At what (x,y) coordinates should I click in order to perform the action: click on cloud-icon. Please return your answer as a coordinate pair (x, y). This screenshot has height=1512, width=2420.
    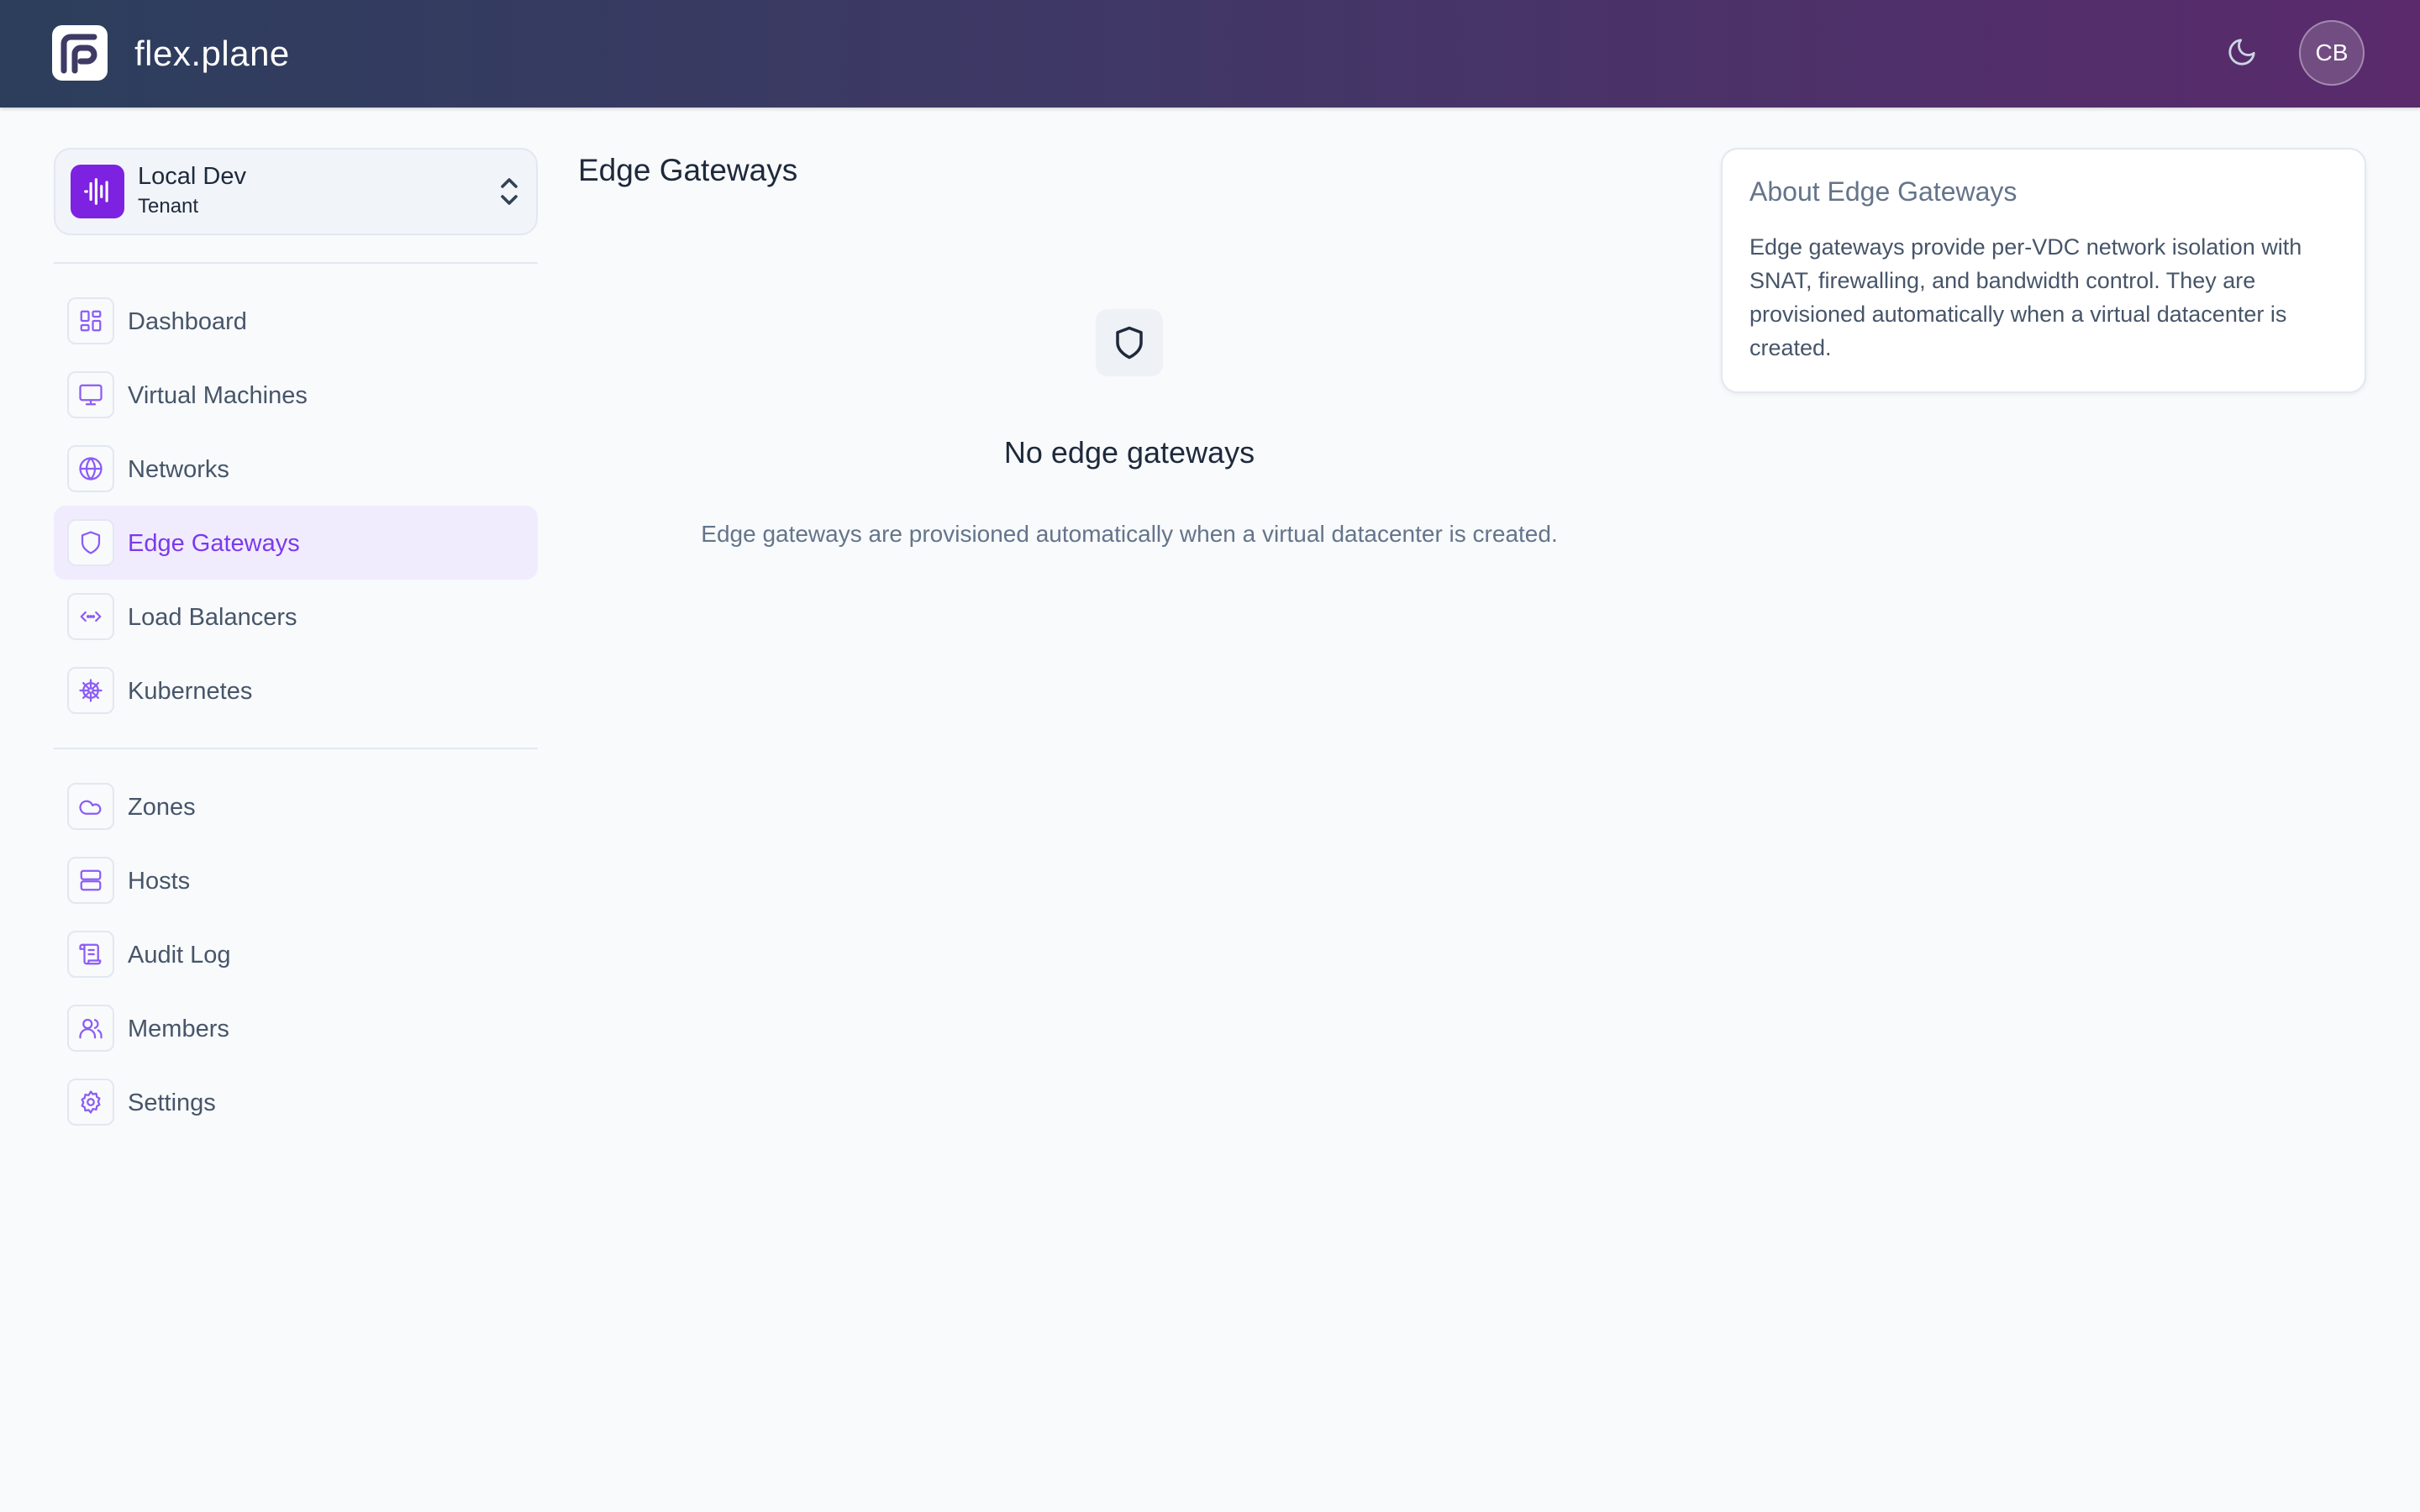
    Looking at the image, I should click on (90, 806).